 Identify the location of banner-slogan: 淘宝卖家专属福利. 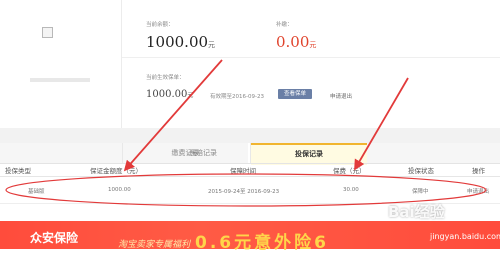
(154, 245).